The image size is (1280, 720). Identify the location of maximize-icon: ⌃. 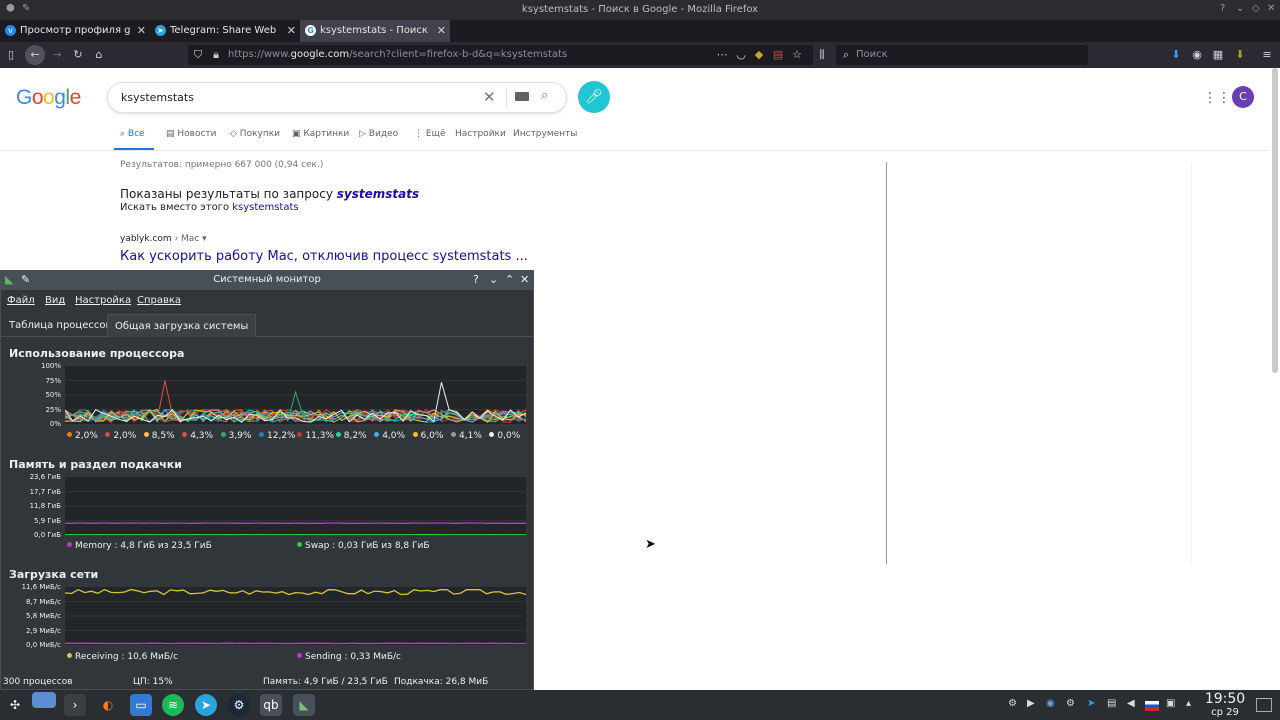
(509, 279).